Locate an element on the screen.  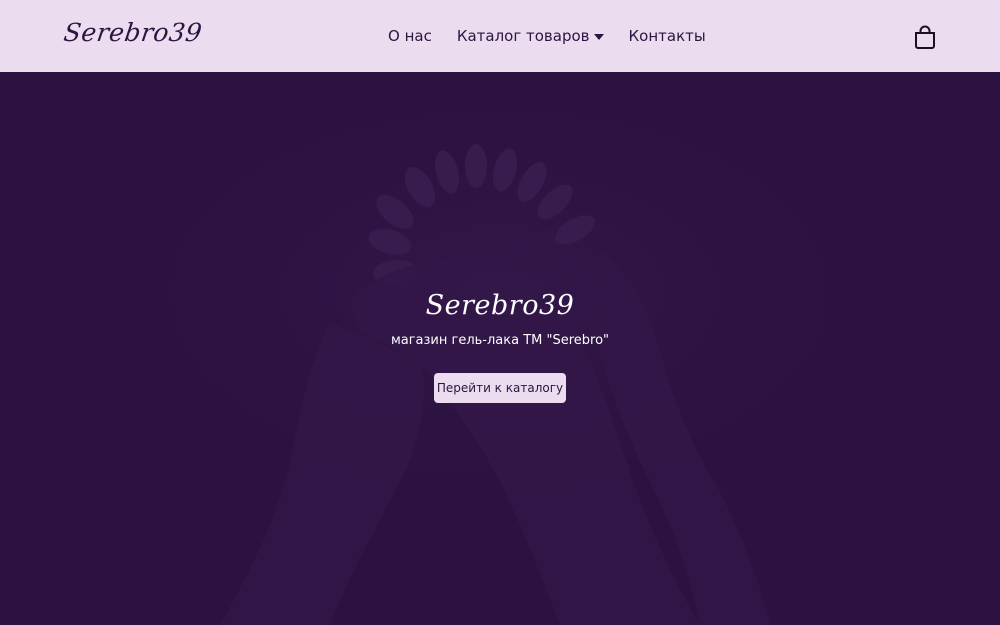
nav-link-contacts: Контакты is located at coordinates (667, 36).